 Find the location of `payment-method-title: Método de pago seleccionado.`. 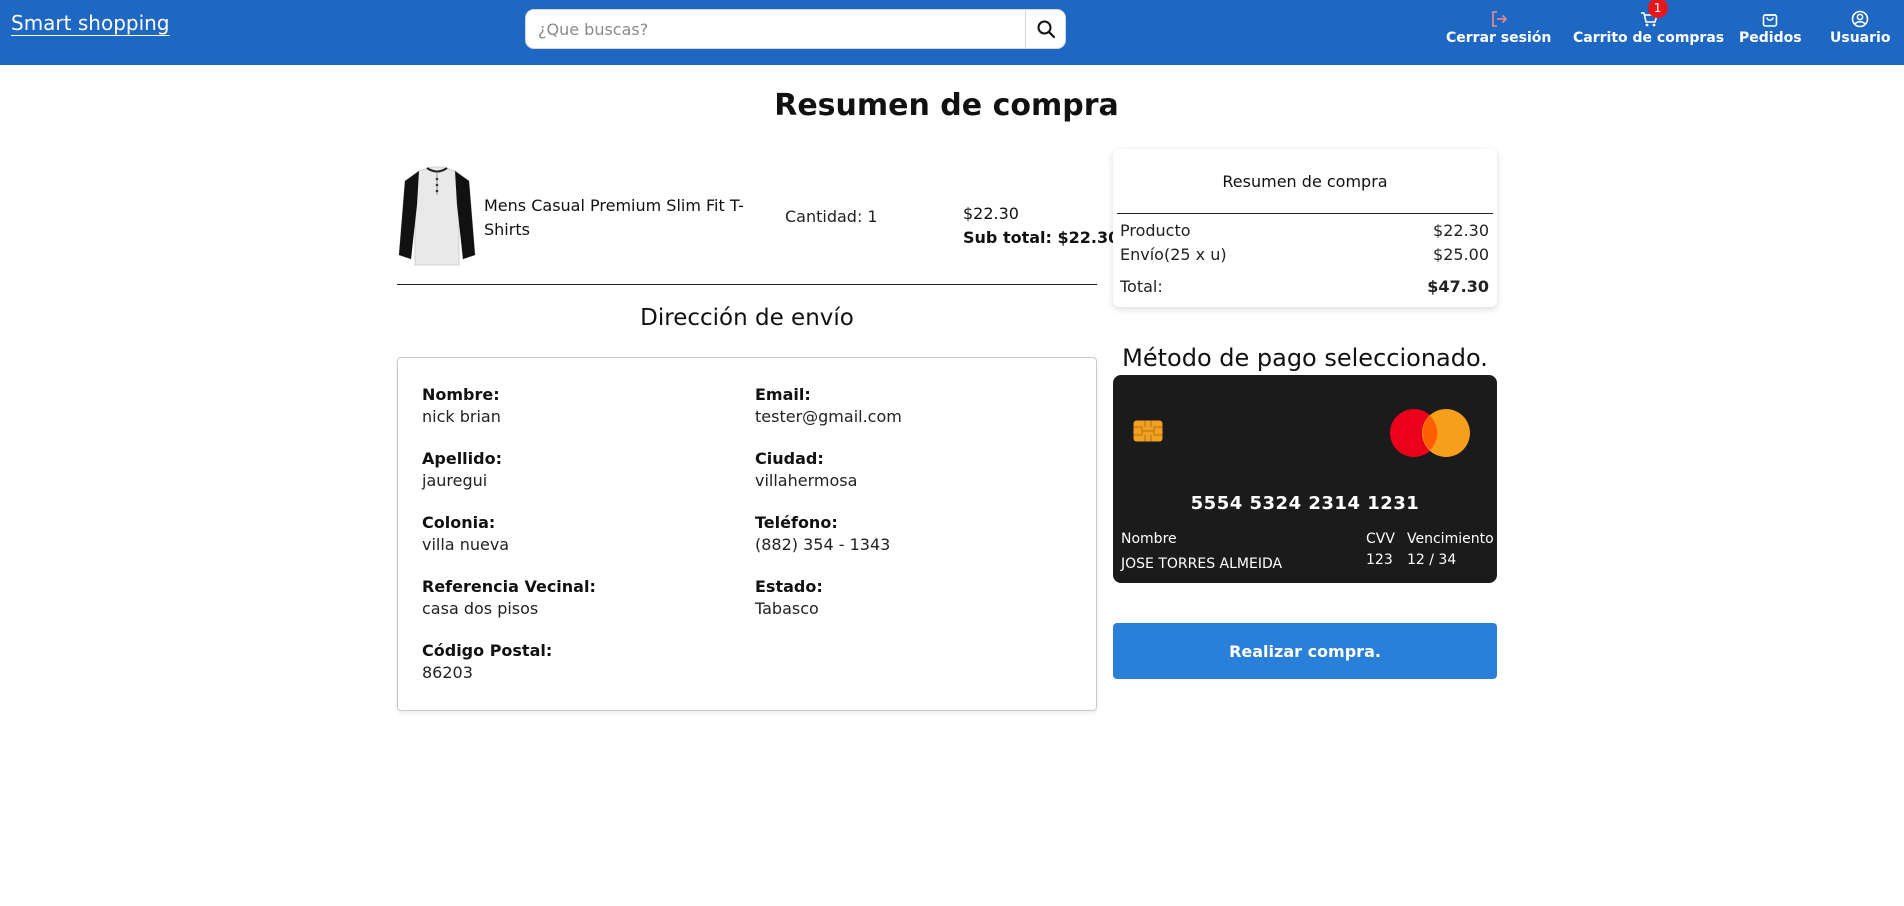

payment-method-title: Método de pago seleccionado. is located at coordinates (1305, 358).